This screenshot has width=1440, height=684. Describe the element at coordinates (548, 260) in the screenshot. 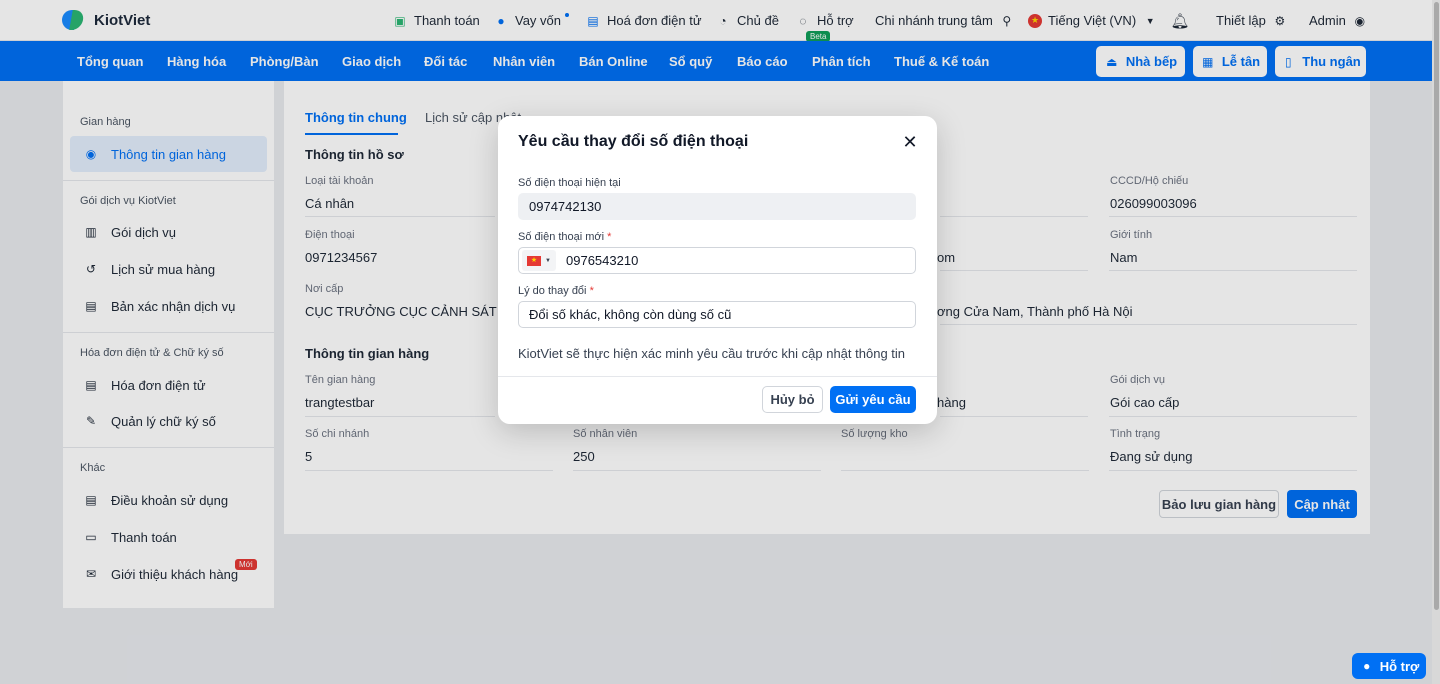

I see `caret-down-icon: ▼` at that location.